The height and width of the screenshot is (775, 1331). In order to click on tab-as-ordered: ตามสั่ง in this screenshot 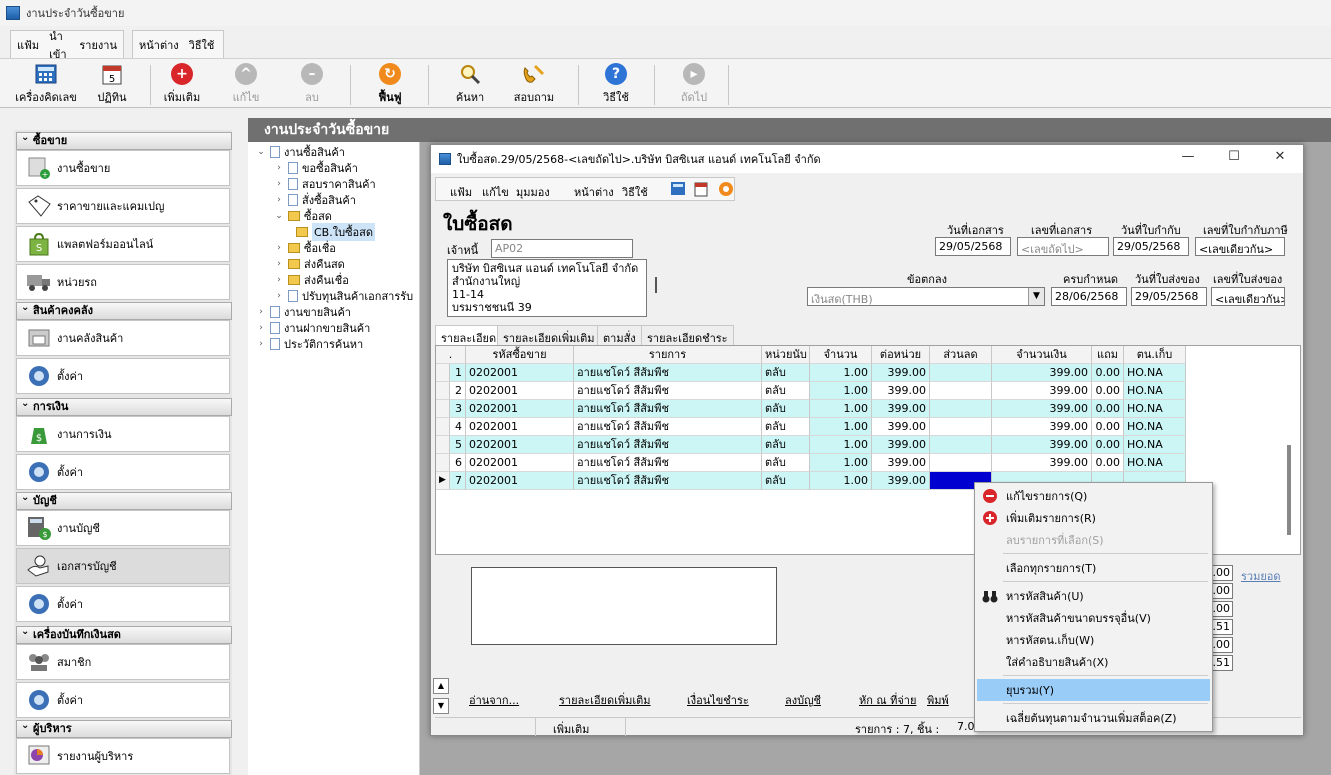, I will do `click(619, 335)`.